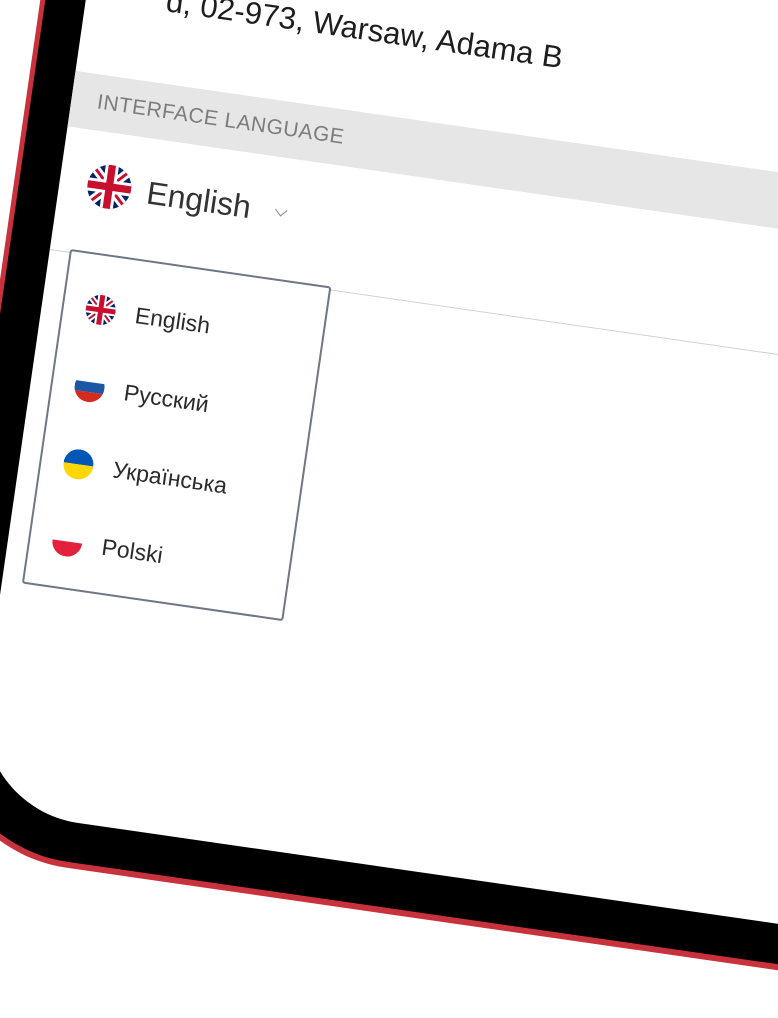  I want to click on language-dropdown: English Русский Українська Polski, so click(176, 435).